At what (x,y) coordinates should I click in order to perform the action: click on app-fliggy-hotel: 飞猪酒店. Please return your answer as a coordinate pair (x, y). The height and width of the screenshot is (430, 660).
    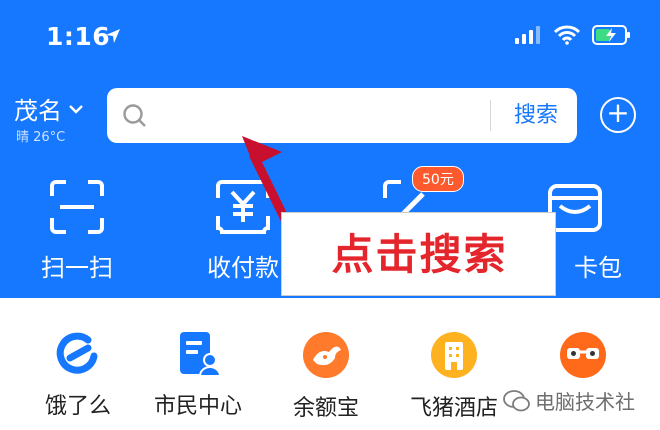
    Looking at the image, I should click on (454, 376).